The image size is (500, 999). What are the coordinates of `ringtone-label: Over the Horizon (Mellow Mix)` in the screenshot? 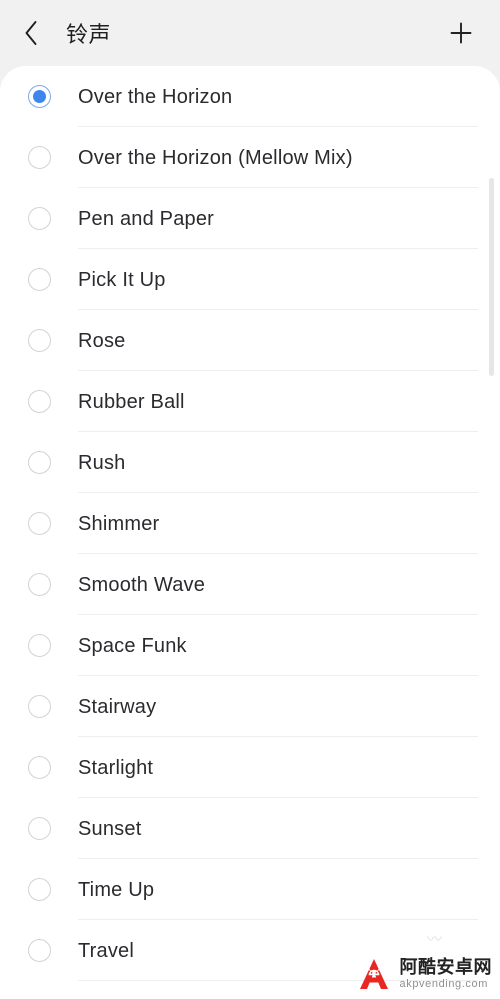 It's located at (215, 157).